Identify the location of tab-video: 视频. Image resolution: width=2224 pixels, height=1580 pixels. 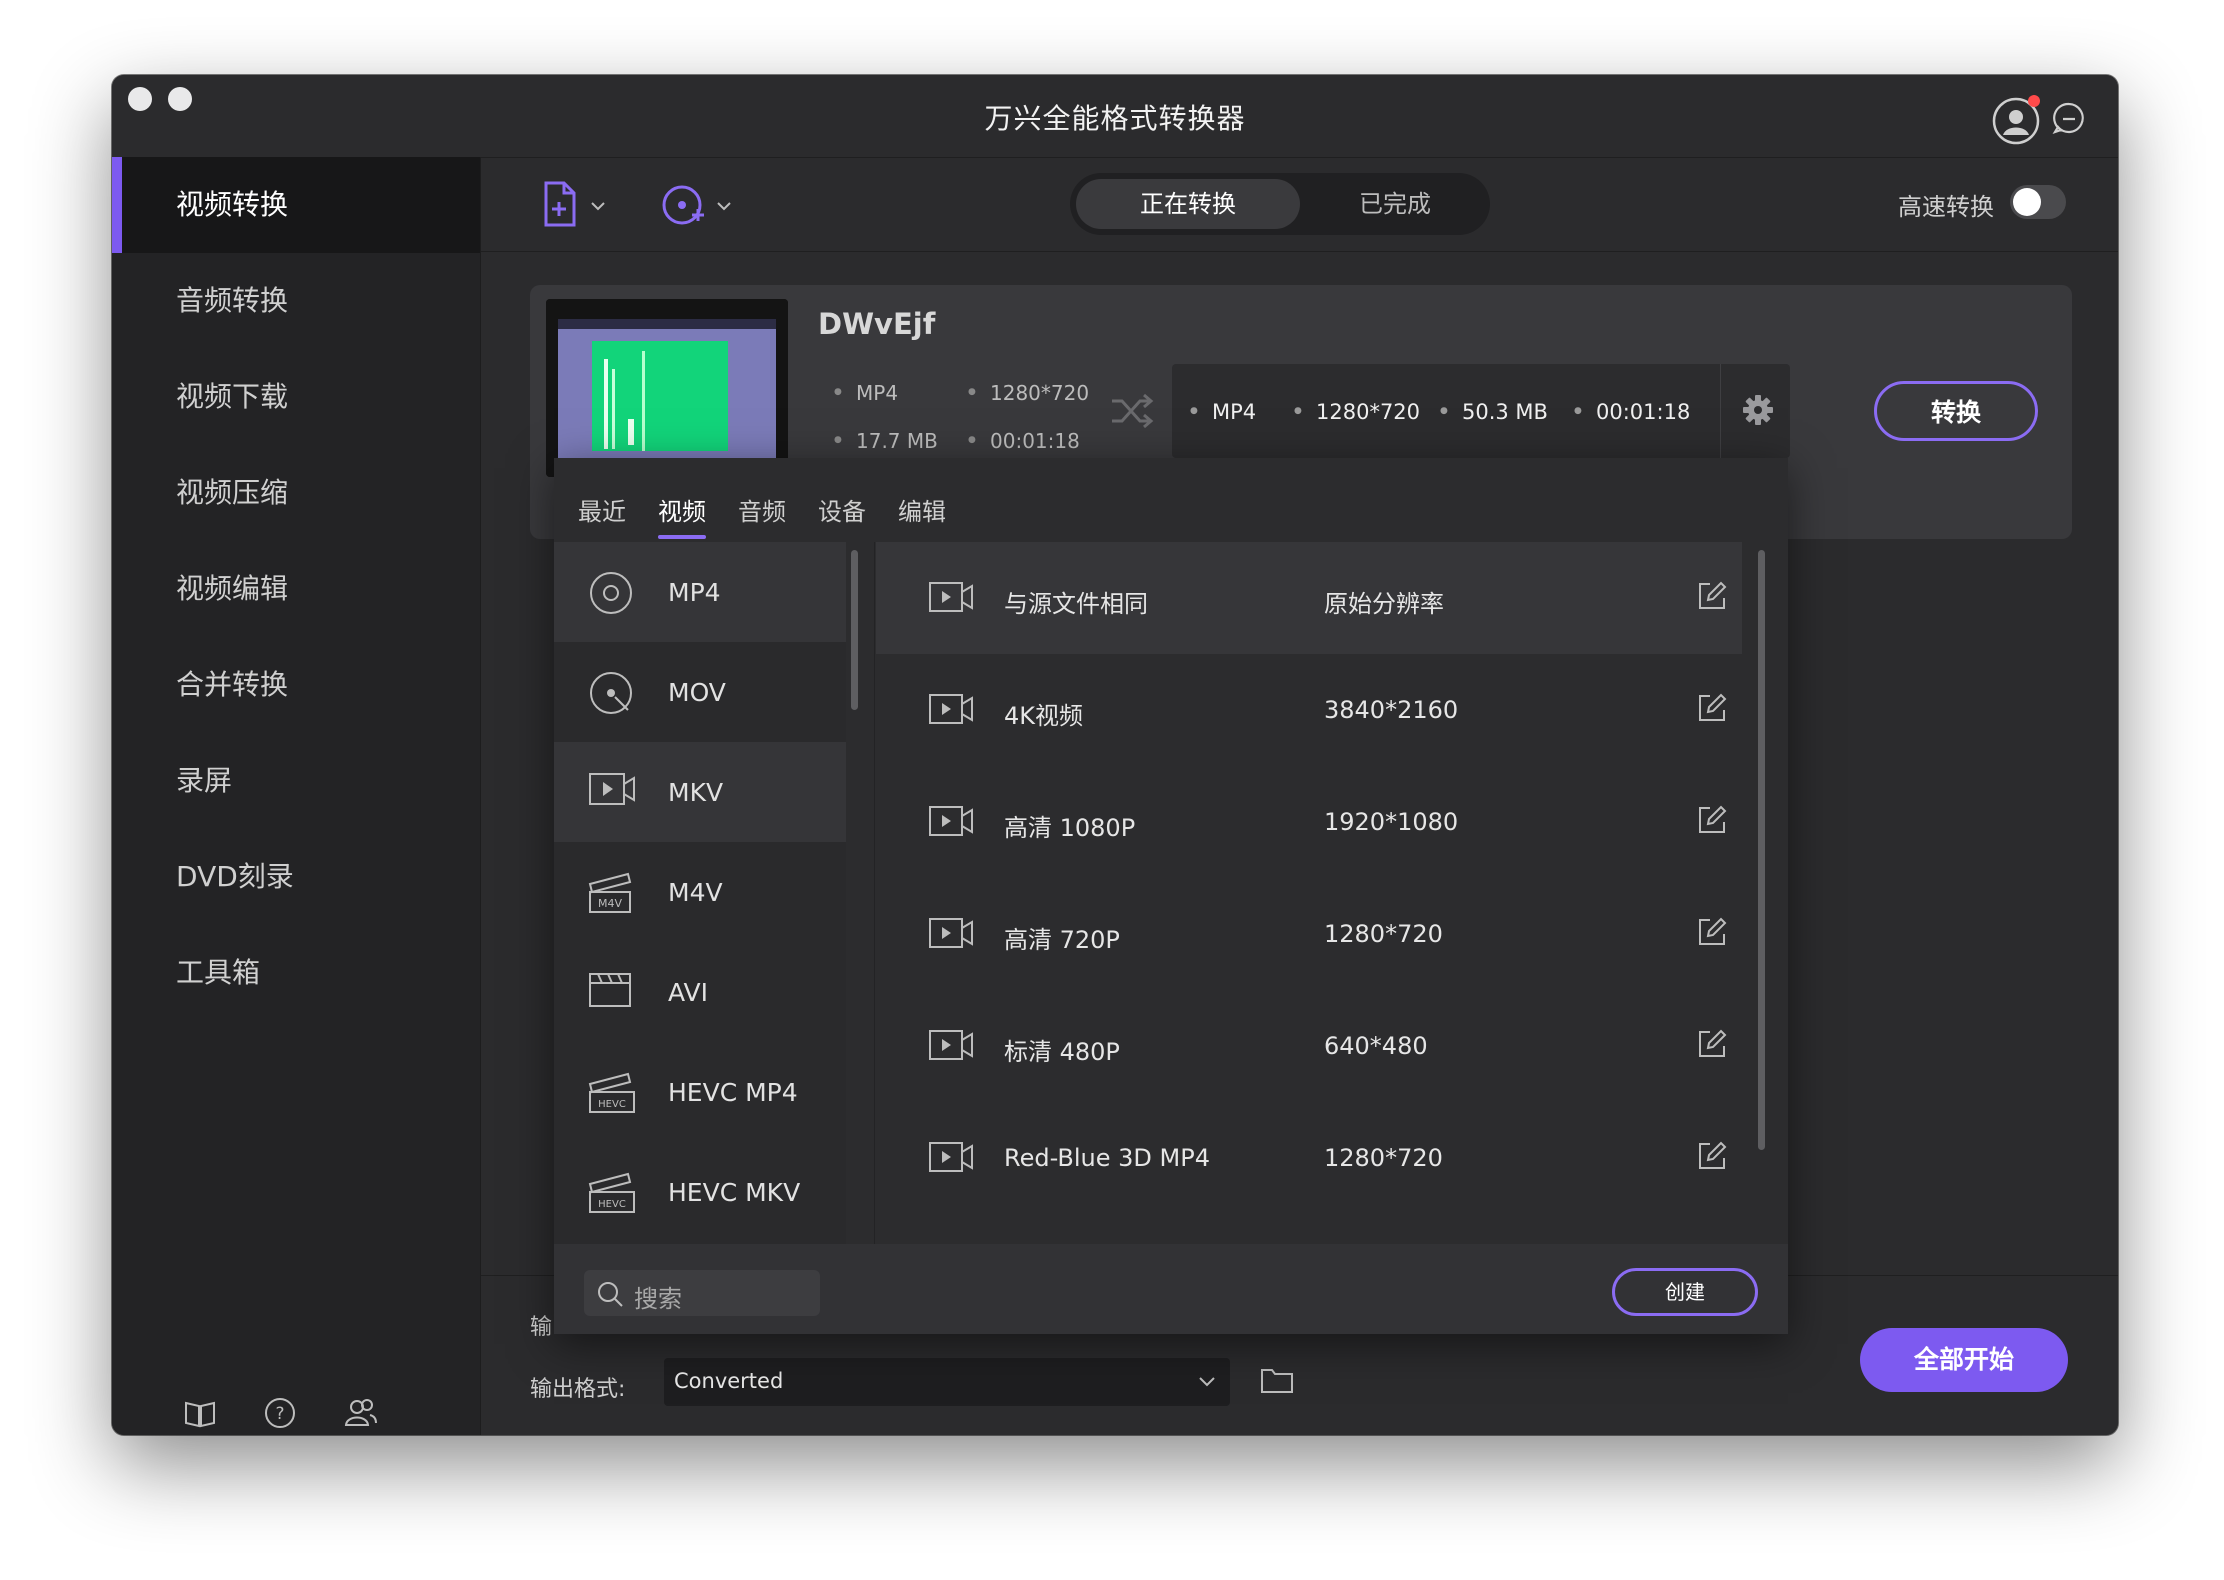
(682, 515).